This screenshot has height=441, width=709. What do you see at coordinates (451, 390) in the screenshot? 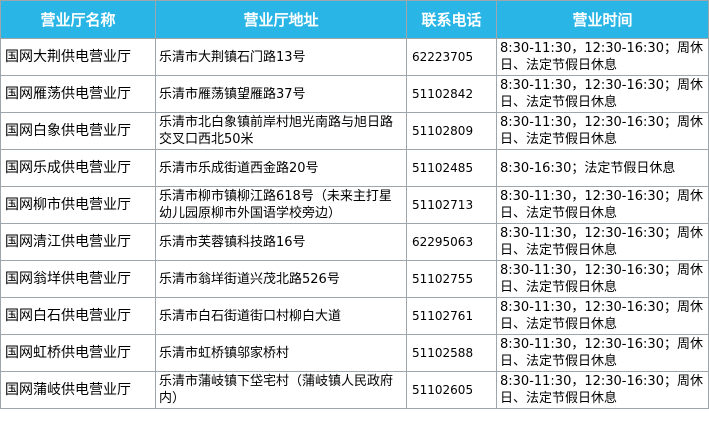
I see `hall-phone: 51102605` at bounding box center [451, 390].